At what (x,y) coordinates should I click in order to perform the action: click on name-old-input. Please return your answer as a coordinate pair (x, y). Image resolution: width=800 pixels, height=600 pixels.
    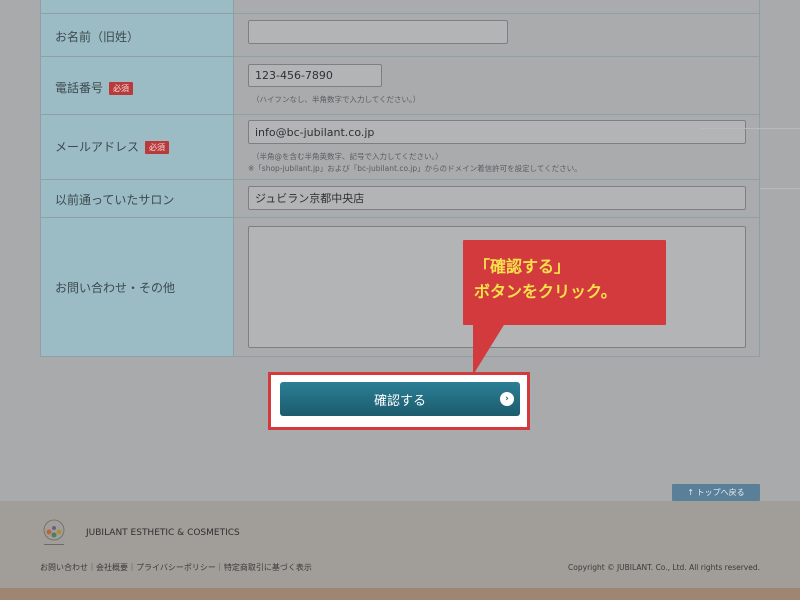
    Looking at the image, I should click on (378, 32).